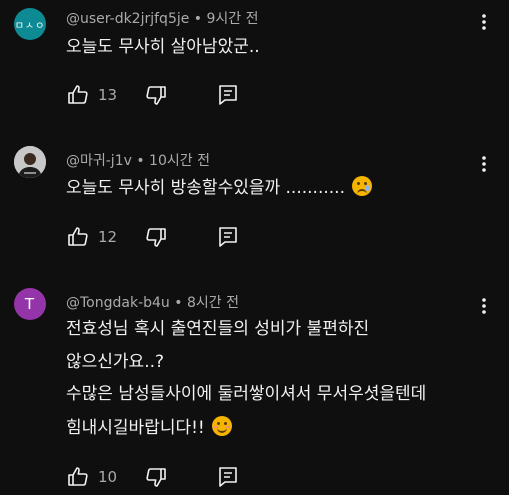 The image size is (509, 495). Describe the element at coordinates (30, 162) in the screenshot. I see `avatar` at that location.